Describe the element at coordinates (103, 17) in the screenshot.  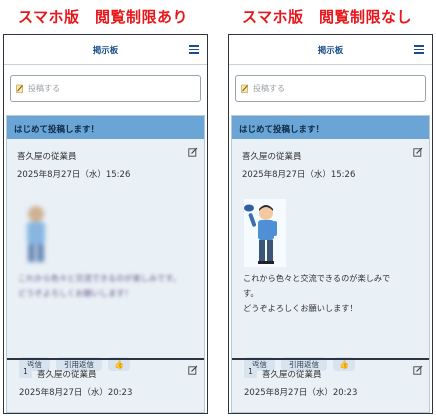
I see `heading-restricted: スマホ版 閲覧制限あり` at that location.